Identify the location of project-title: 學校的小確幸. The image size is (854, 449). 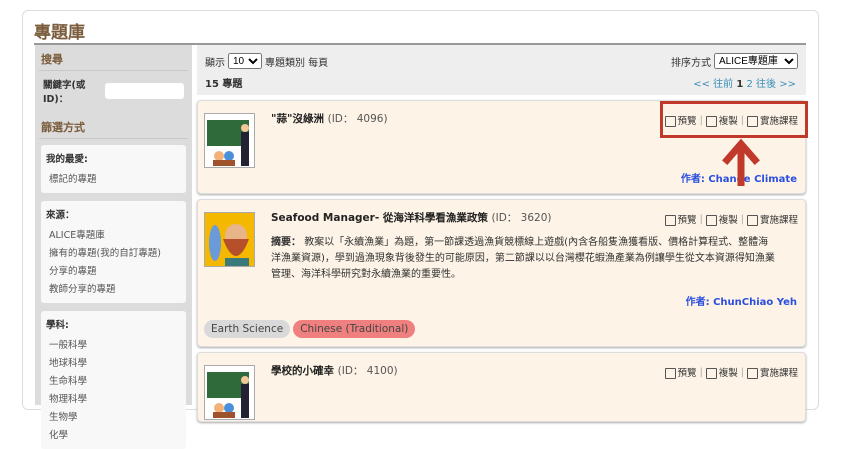
(302, 371).